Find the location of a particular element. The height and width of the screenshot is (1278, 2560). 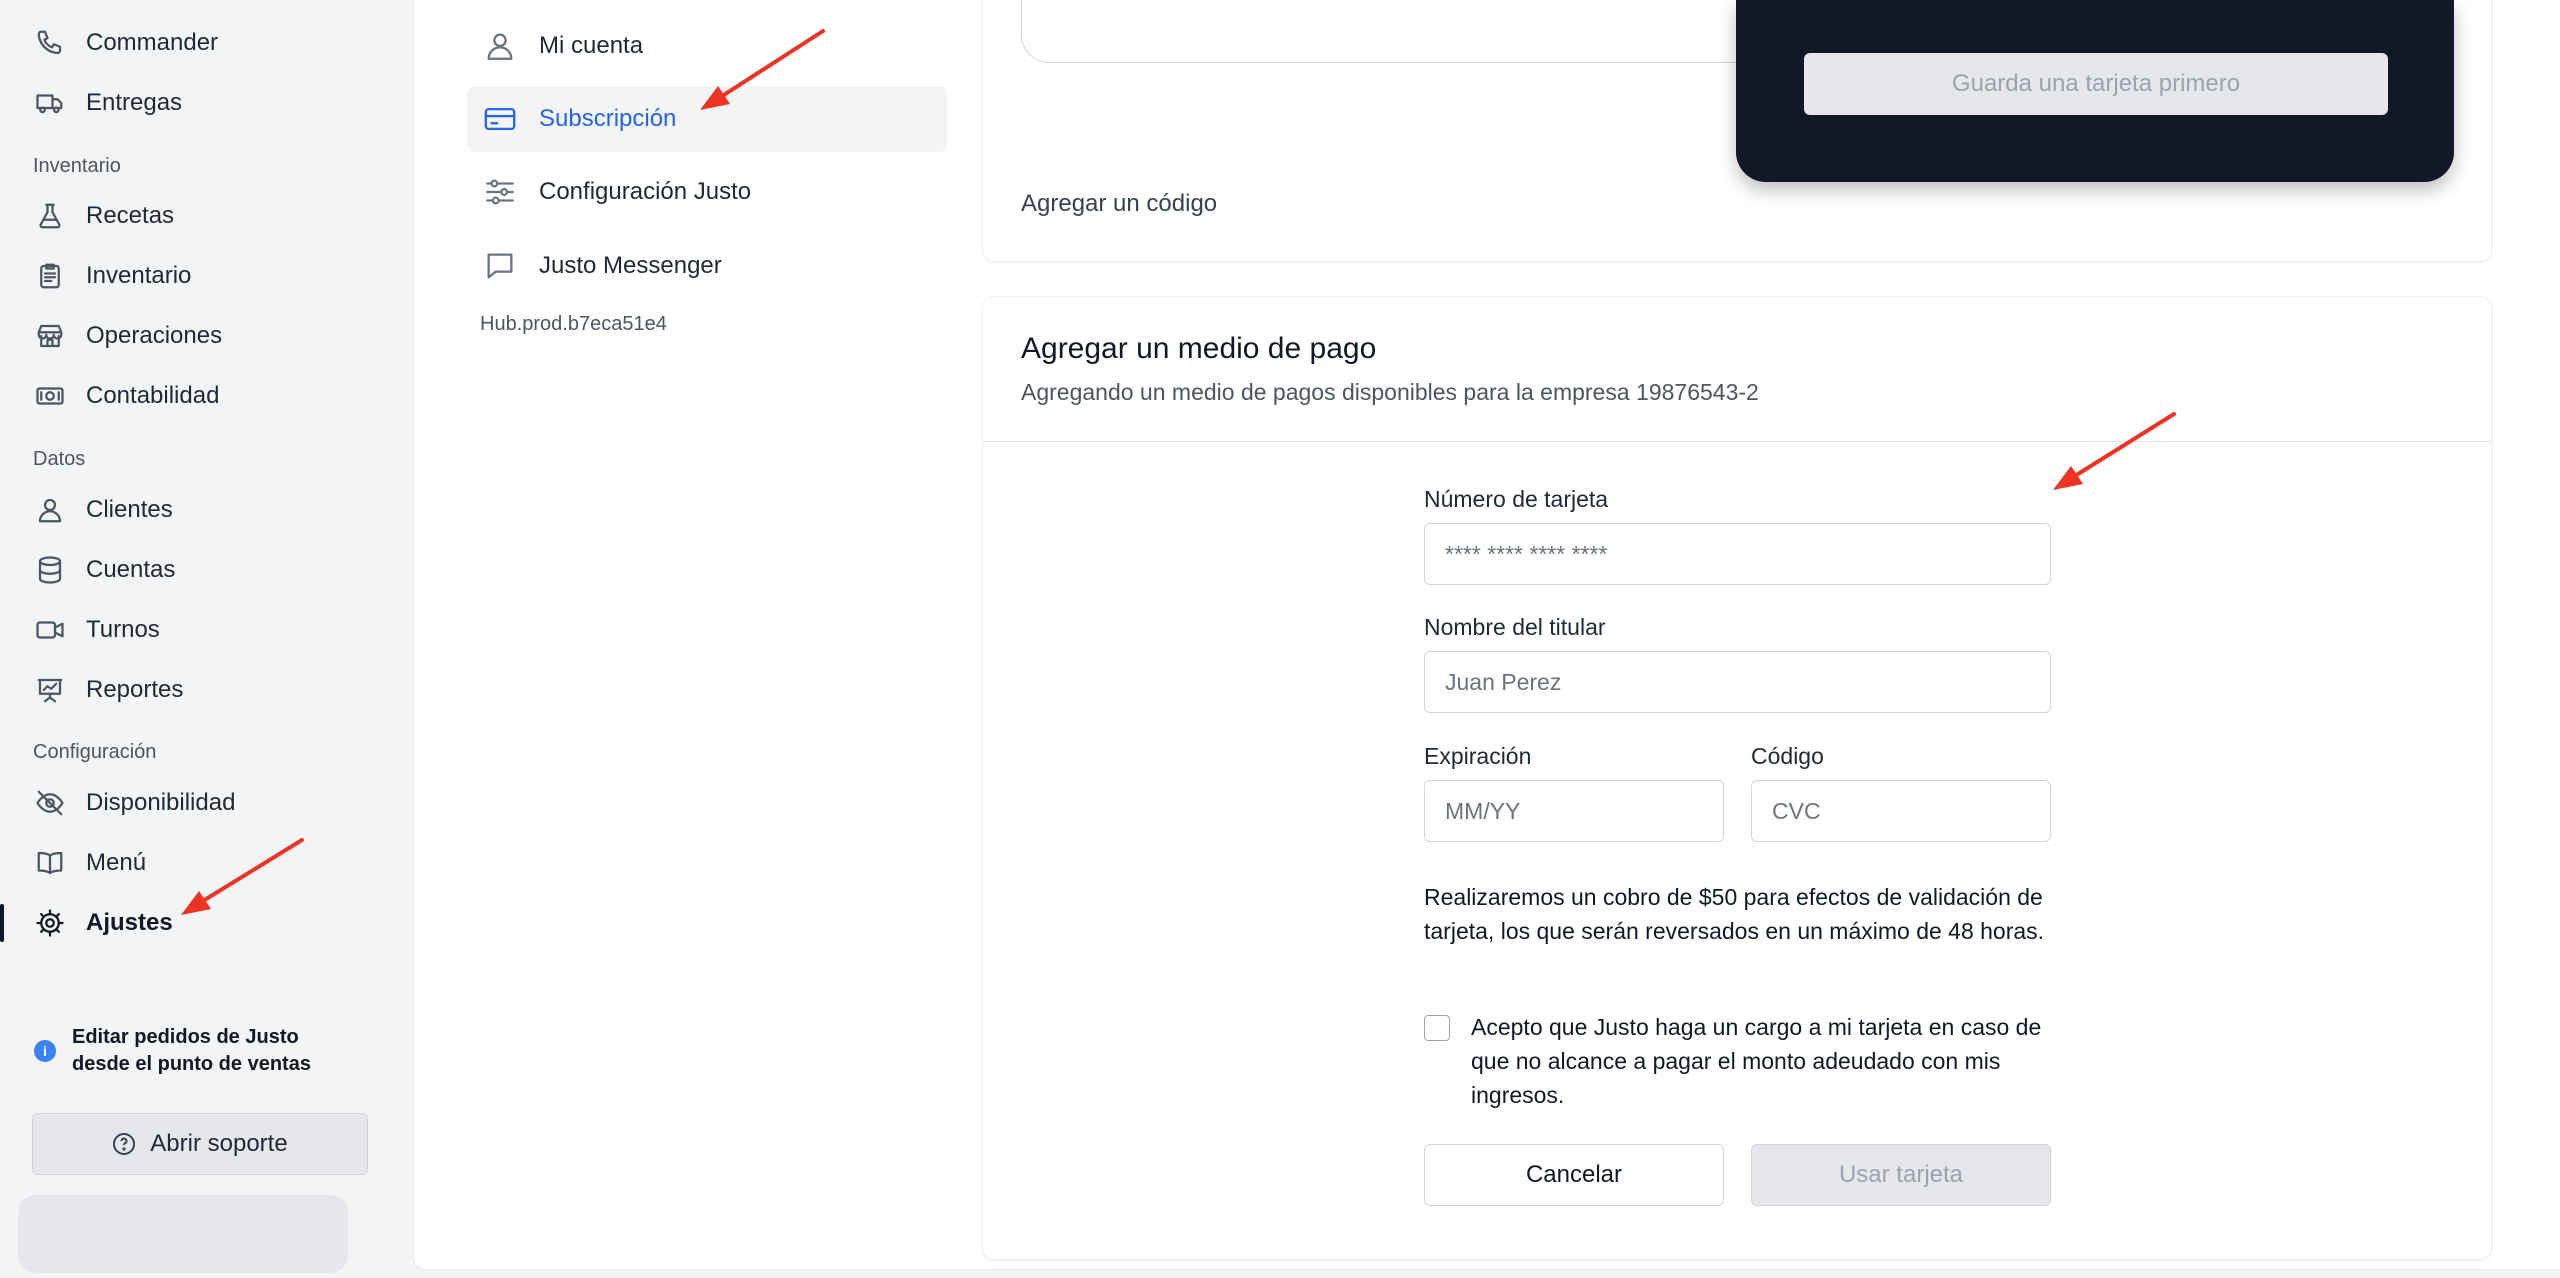

use-card-button: Usar tarjeta is located at coordinates (1901, 1175).